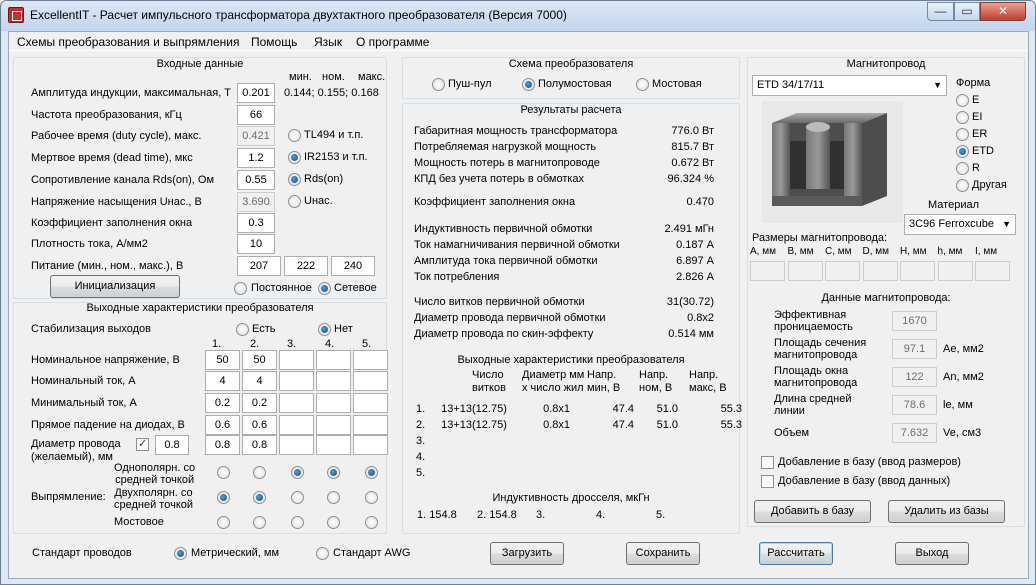 The height and width of the screenshot is (585, 1036). What do you see at coordinates (222, 425) in the screenshot?
I see `diode-drop-1: 0.6` at bounding box center [222, 425].